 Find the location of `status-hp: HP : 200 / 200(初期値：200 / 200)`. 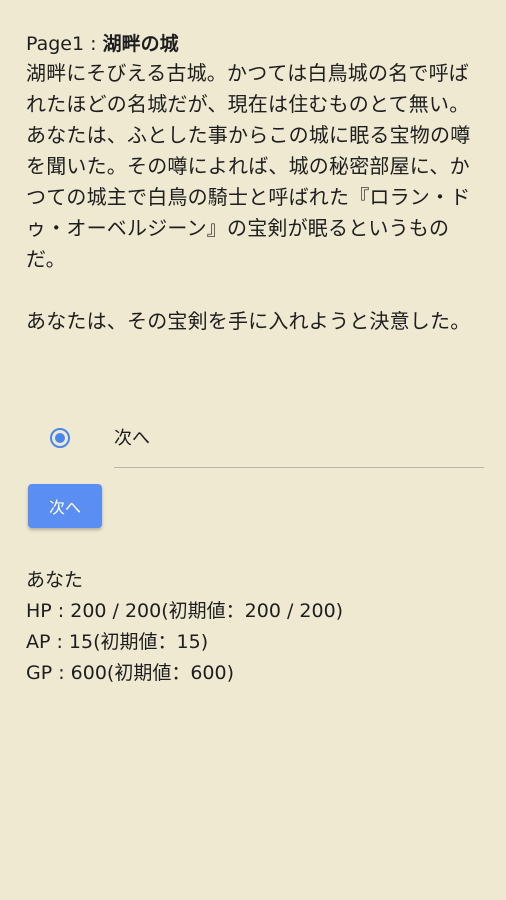

status-hp: HP : 200 / 200(初期値：200 / 200) is located at coordinates (185, 611).